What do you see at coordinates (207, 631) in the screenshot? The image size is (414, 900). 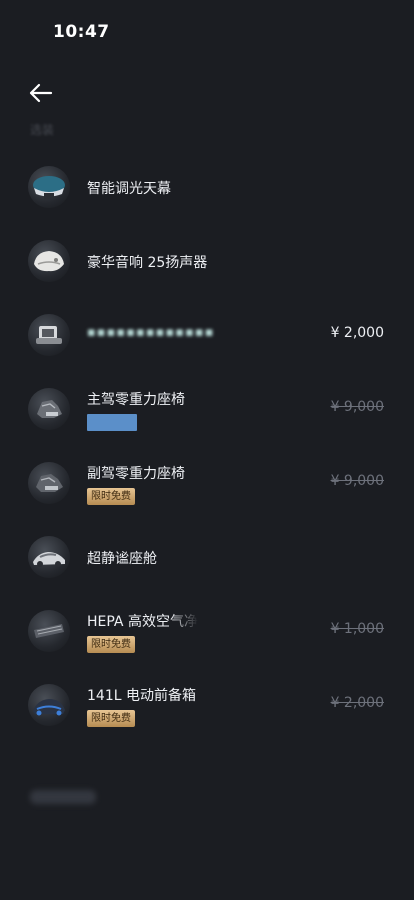 I see `feature-row-hepa: HEPA 高效空气净 限时免费 ¥ 1,000` at bounding box center [207, 631].